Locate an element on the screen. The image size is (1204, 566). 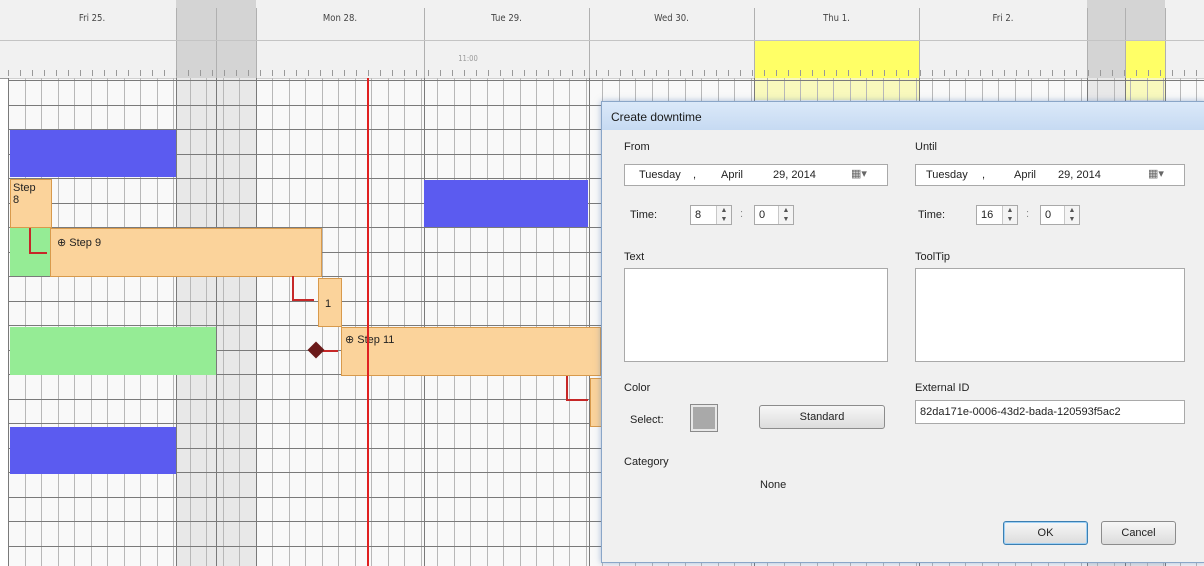
from-minute-spinner: 0 ▲ ▼ is located at coordinates (774, 215).